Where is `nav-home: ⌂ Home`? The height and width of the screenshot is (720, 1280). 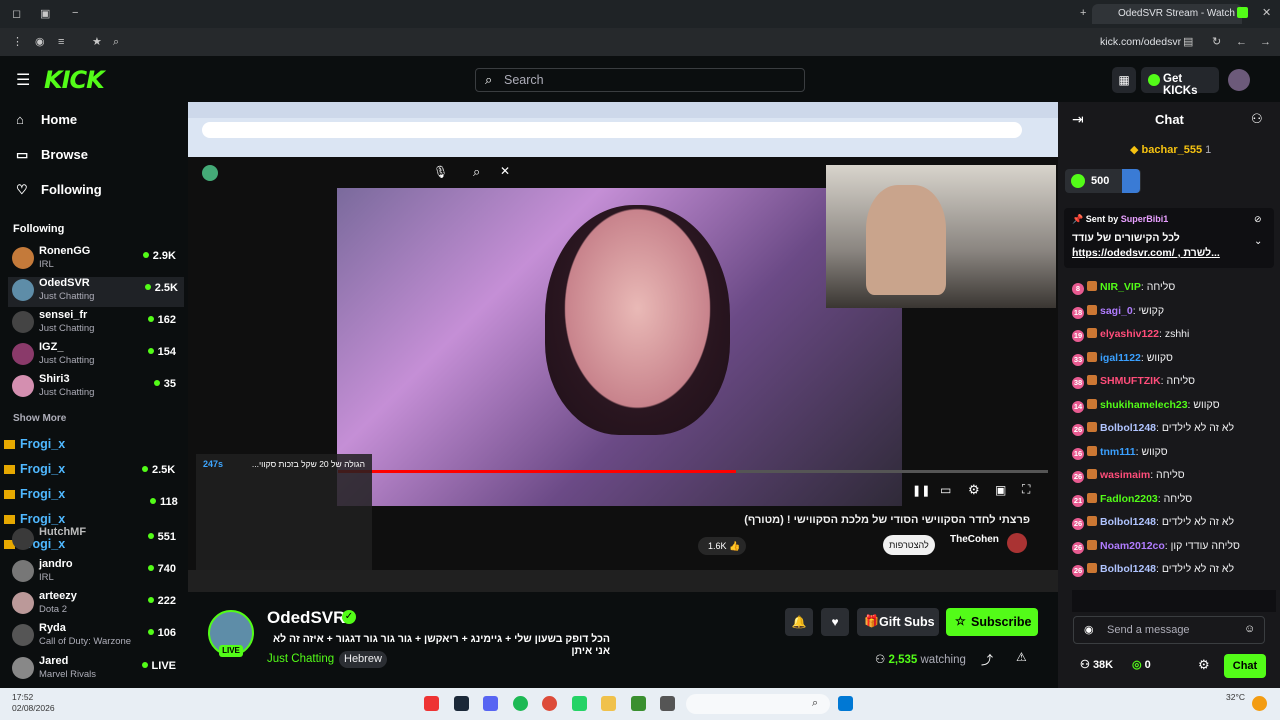 nav-home: ⌂ Home is located at coordinates (46, 119).